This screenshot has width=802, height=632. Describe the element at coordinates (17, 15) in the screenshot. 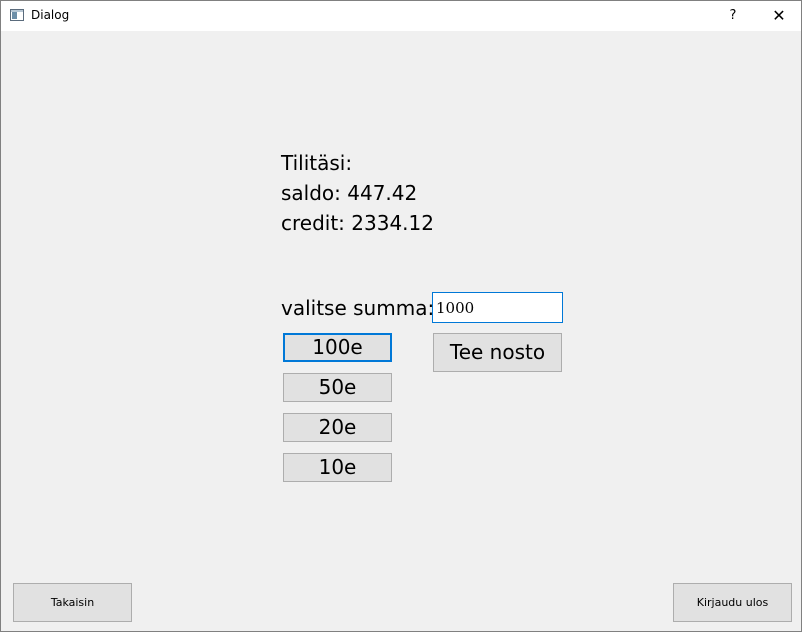

I see `app-window-icon` at that location.